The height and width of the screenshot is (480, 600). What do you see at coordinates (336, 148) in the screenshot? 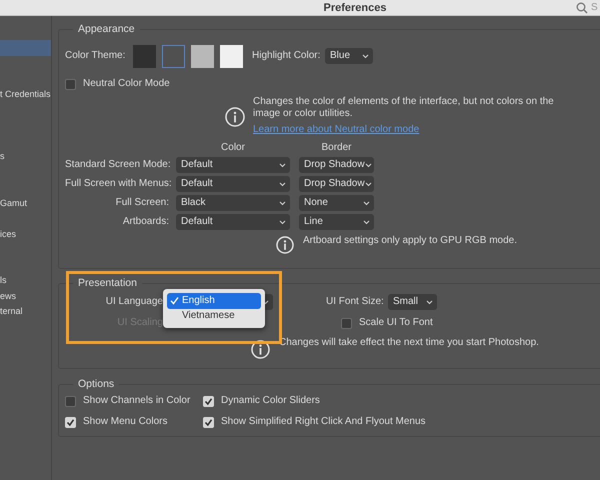
I see `column-header: Border` at bounding box center [336, 148].